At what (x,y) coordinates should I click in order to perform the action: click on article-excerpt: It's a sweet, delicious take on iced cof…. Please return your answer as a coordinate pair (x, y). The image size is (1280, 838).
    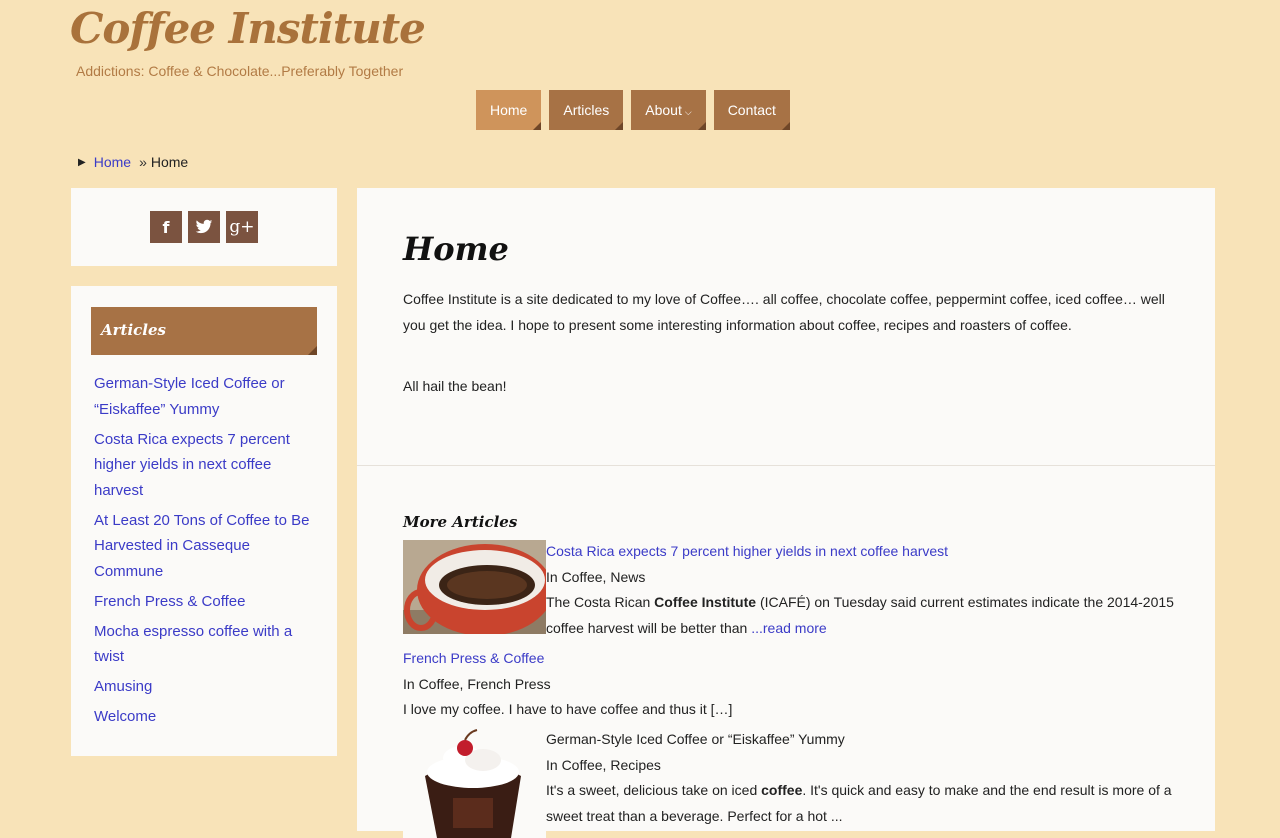
    Looking at the image, I should click on (866, 803).